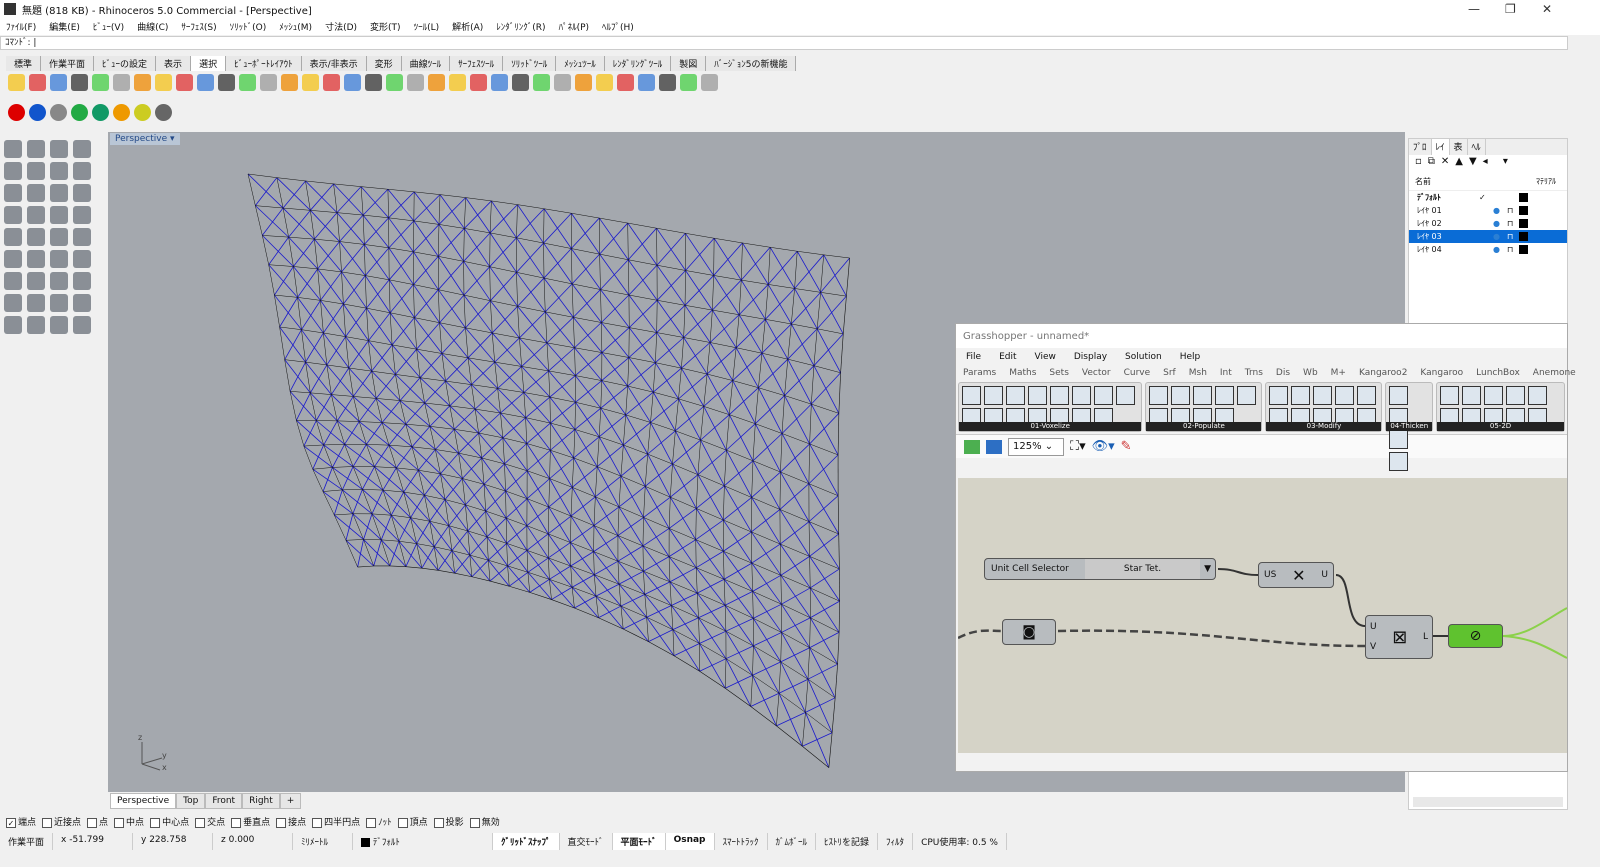  Describe the element at coordinates (1310, 373) in the screenshot. I see `gh-tab: Wb` at that location.